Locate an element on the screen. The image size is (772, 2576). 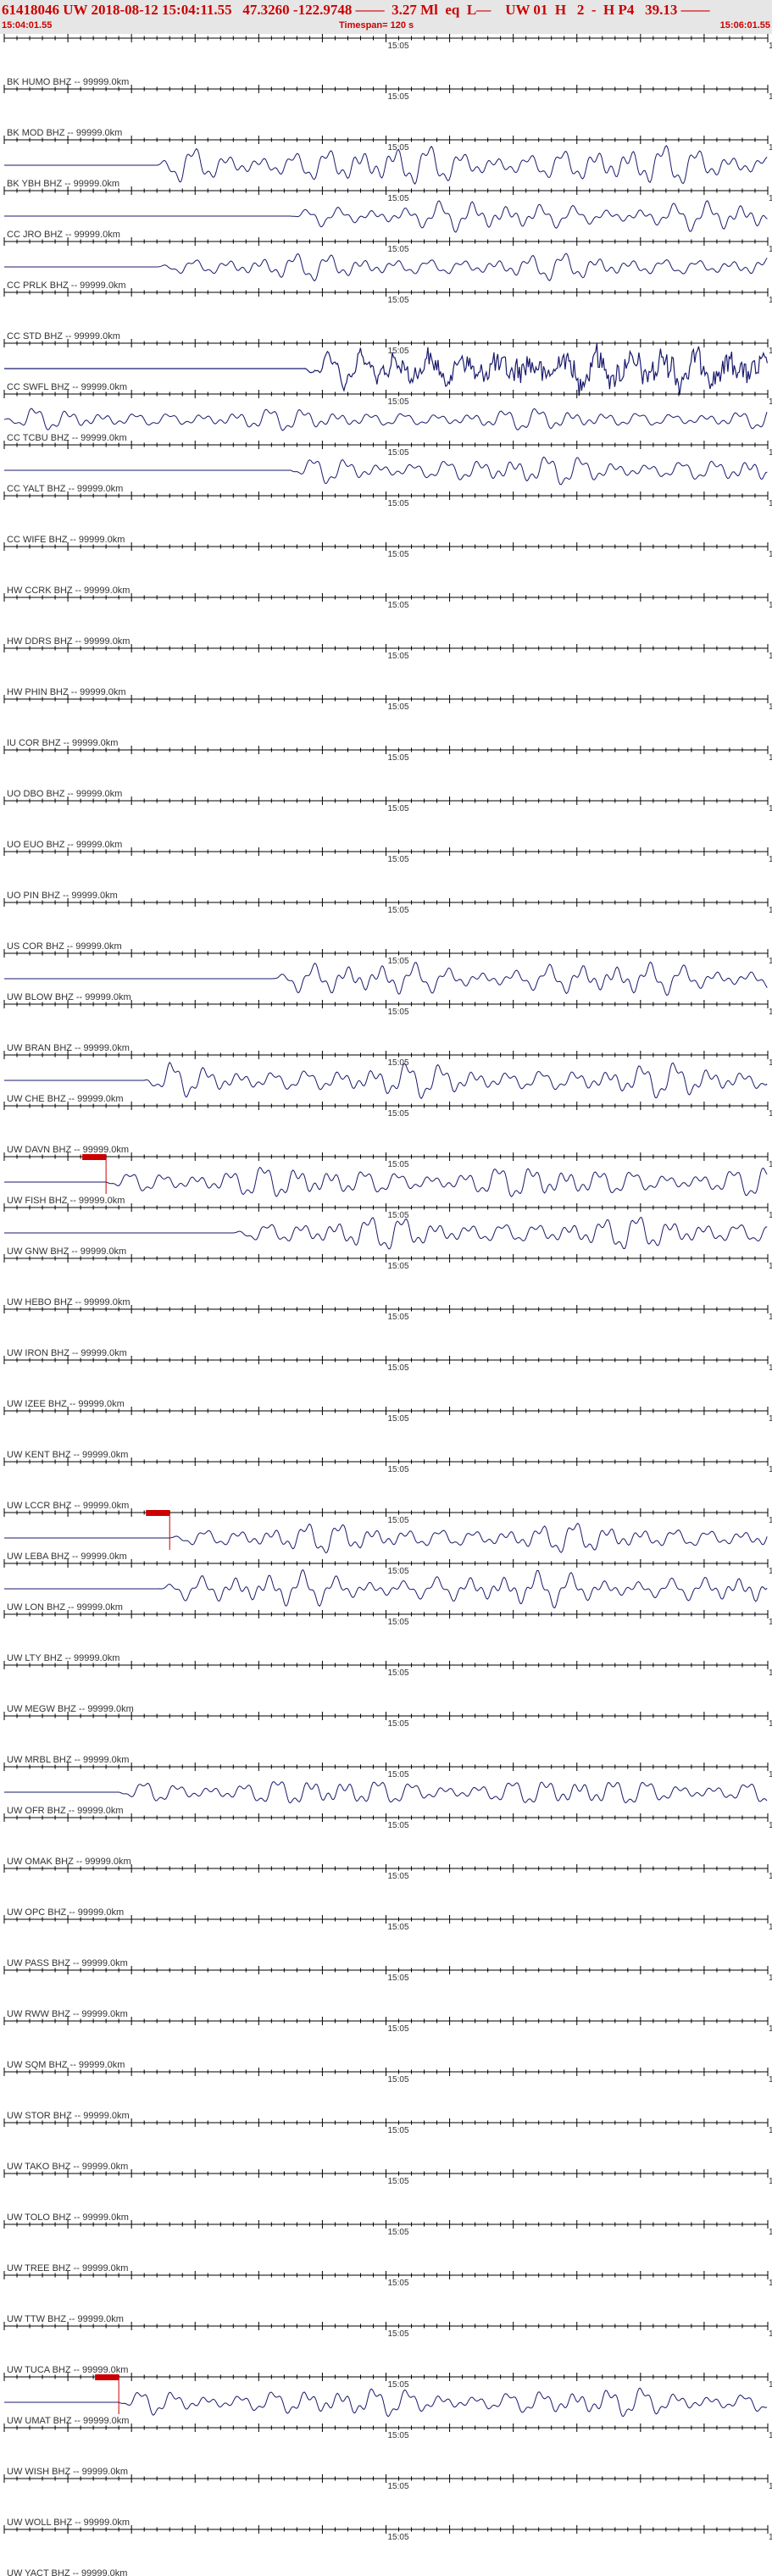
station-label: UW TTW BHZ -- 99999.0km is located at coordinates (65, 2319).